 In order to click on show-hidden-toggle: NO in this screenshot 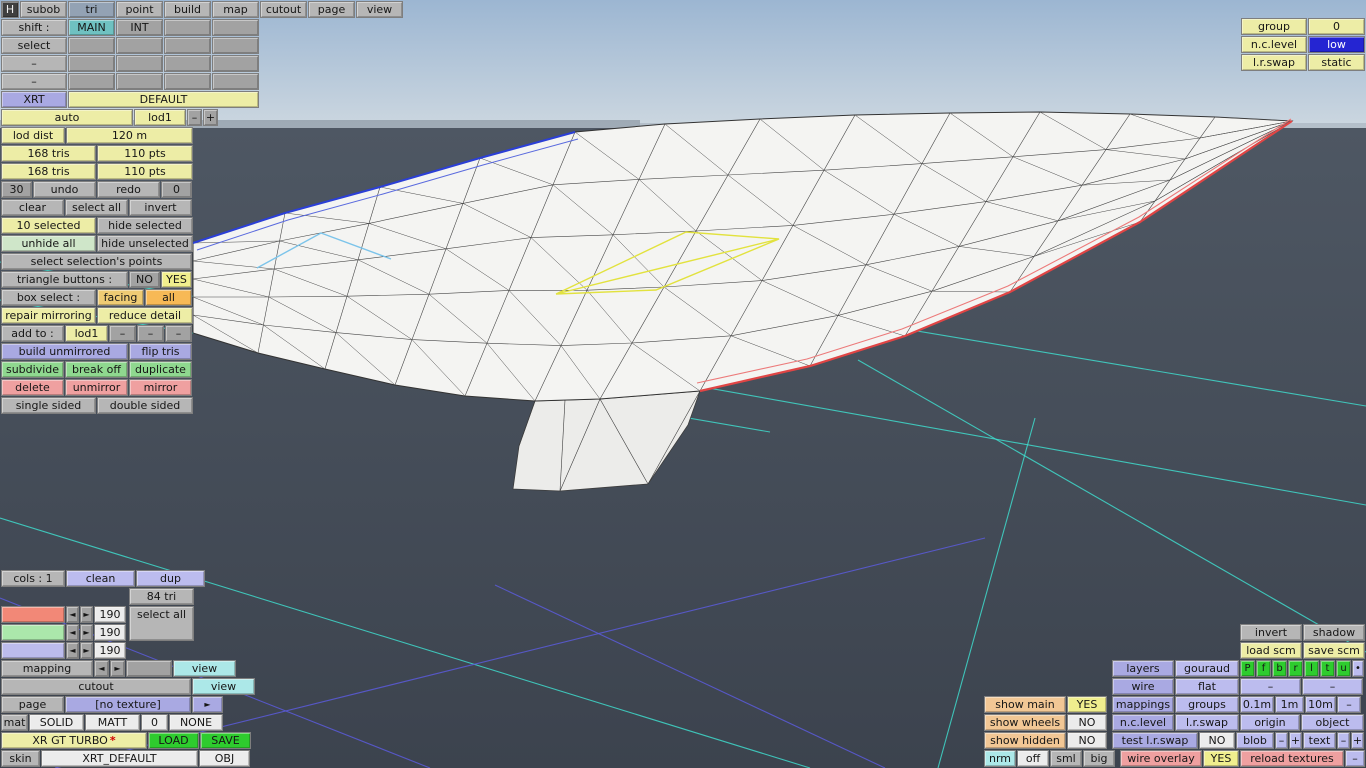, I will do `click(1087, 740)`.